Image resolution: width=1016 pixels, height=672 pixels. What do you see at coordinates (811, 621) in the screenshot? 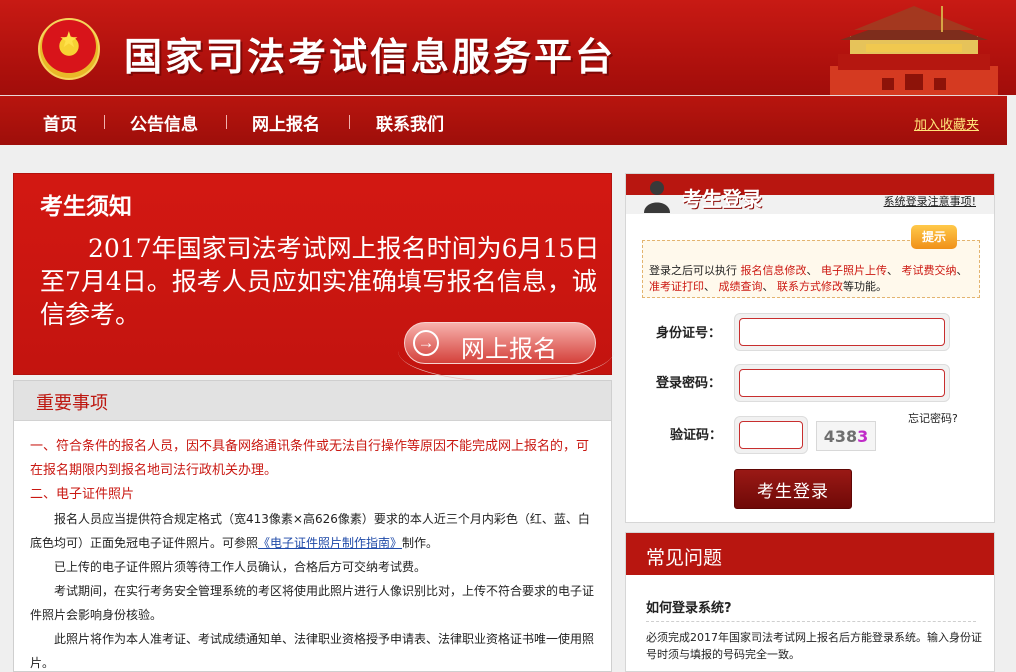
I see `faq-divider` at bounding box center [811, 621].